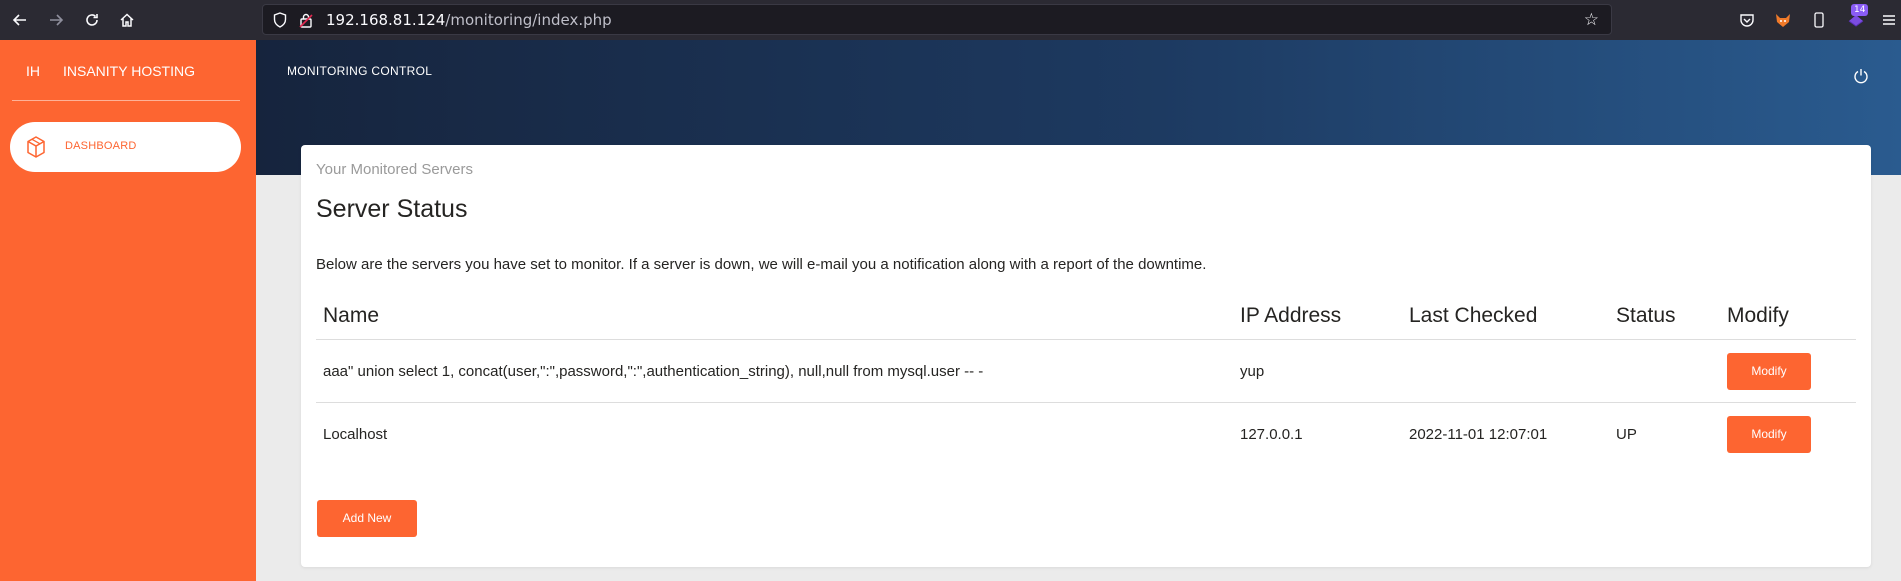 This screenshot has width=1901, height=581. Describe the element at coordinates (1664, 316) in the screenshot. I see `column-header-status: Status` at that location.